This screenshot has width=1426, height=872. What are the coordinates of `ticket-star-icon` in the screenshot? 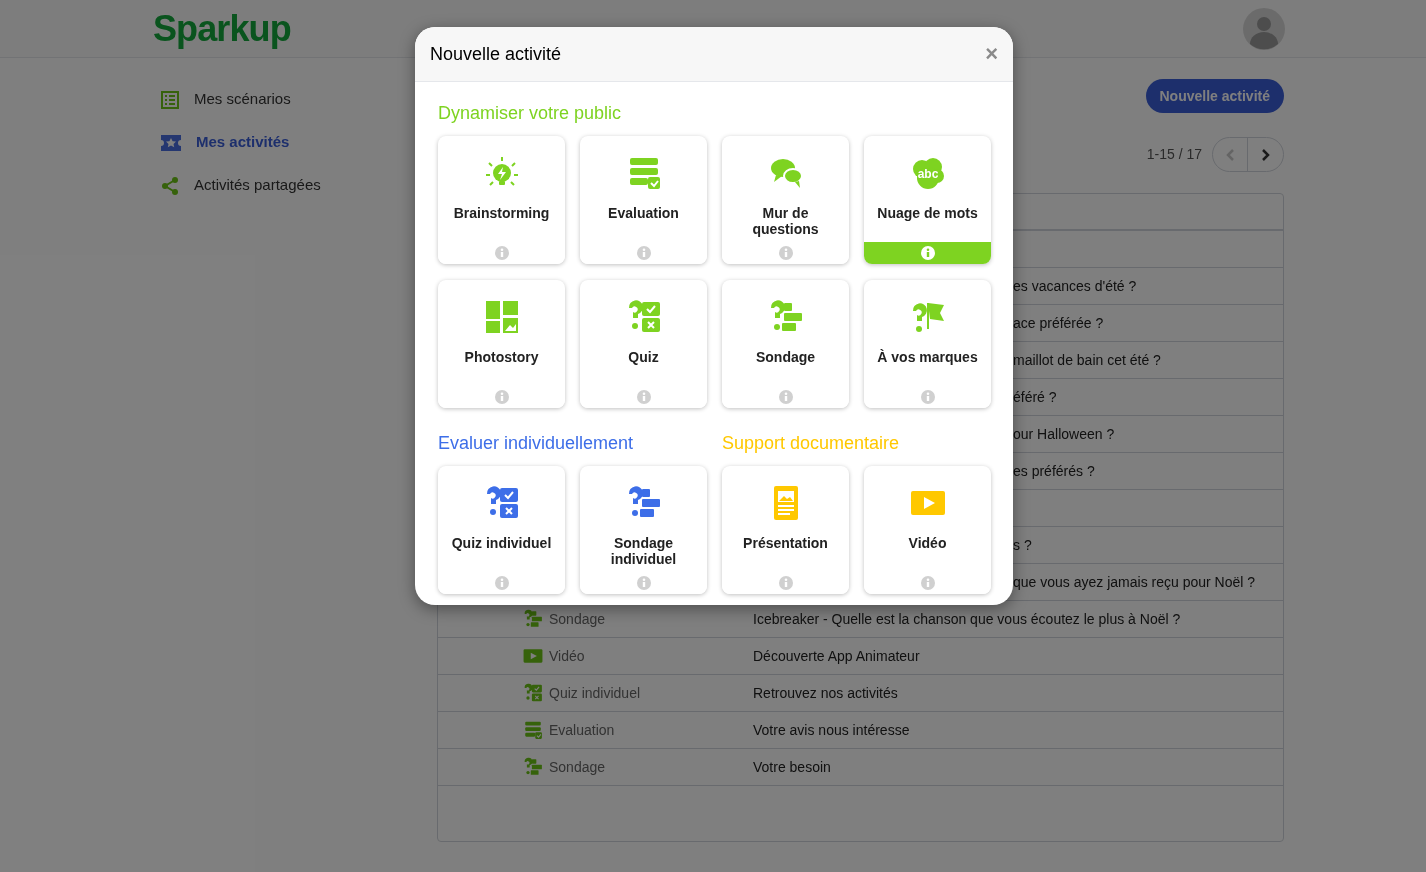 It's located at (171, 142).